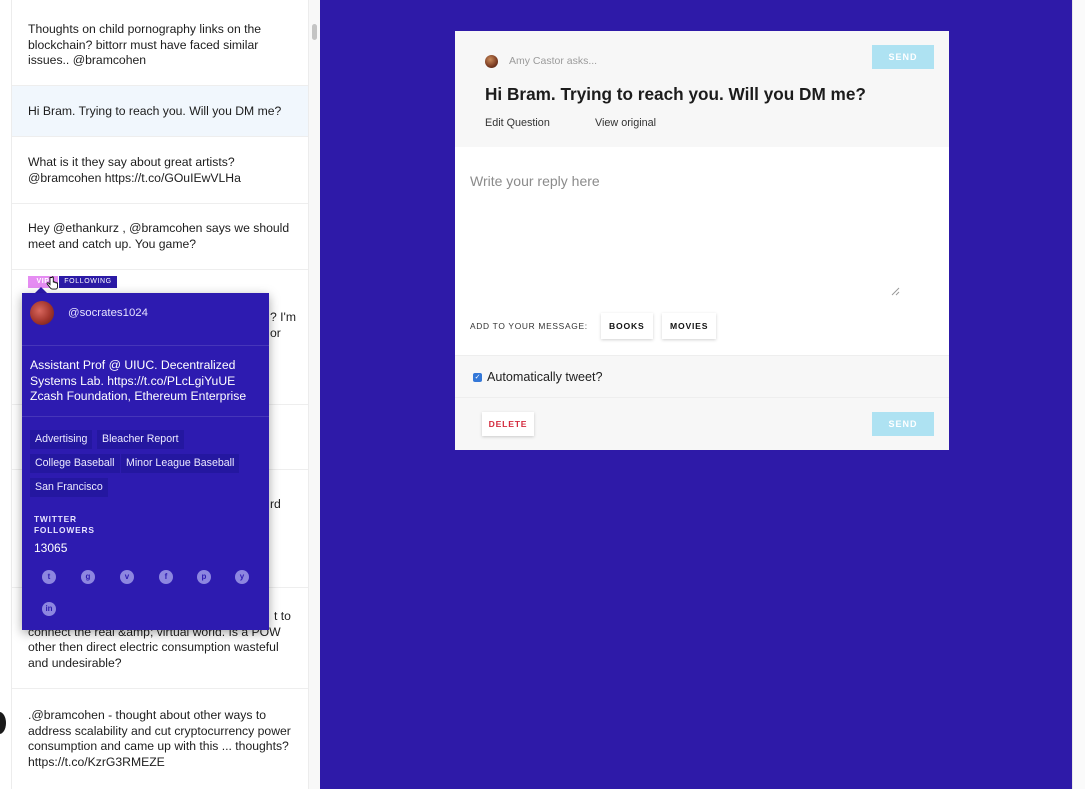 Image resolution: width=1085 pixels, height=789 pixels. What do you see at coordinates (166, 577) in the screenshot?
I see `foursquare-icon: f` at bounding box center [166, 577].